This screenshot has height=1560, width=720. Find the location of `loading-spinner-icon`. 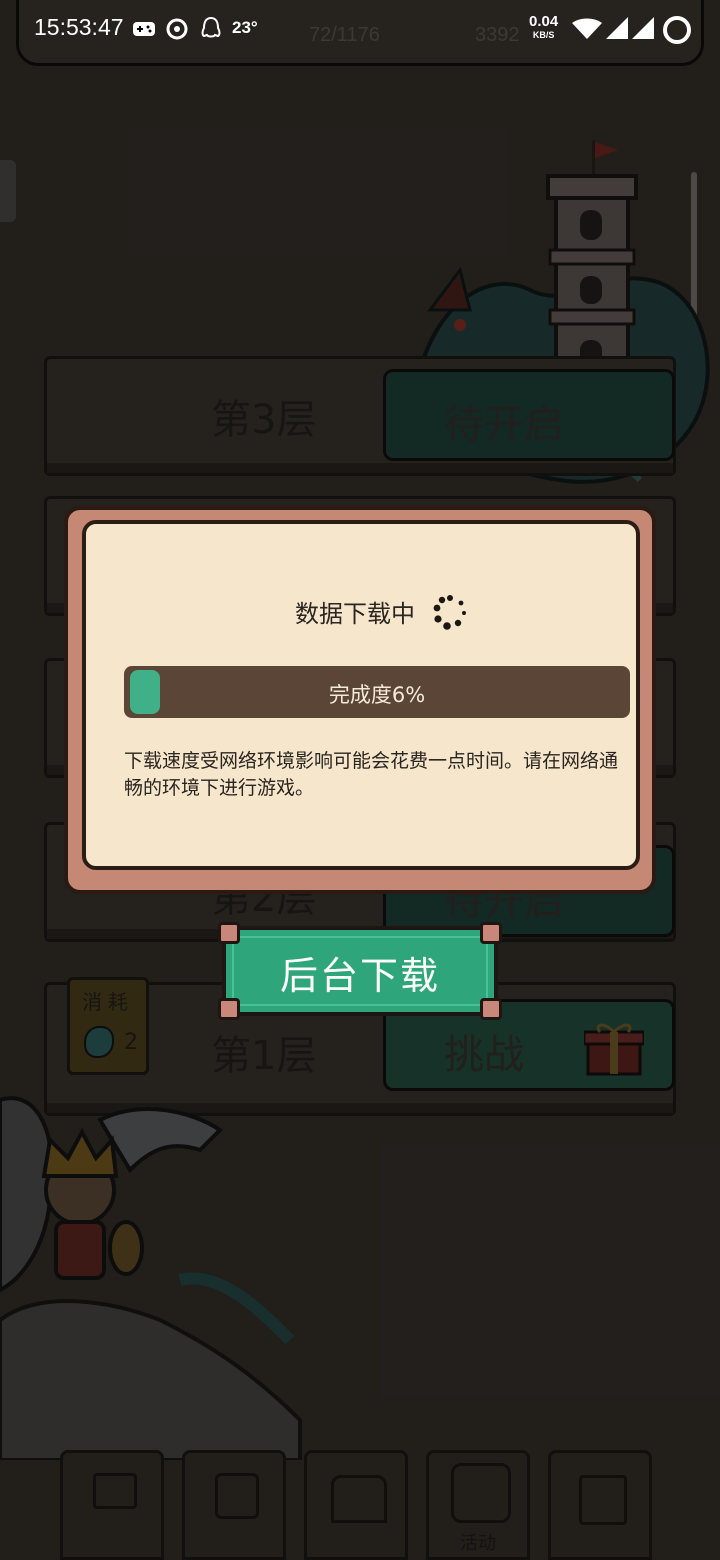

loading-spinner-icon is located at coordinates (449, 612).